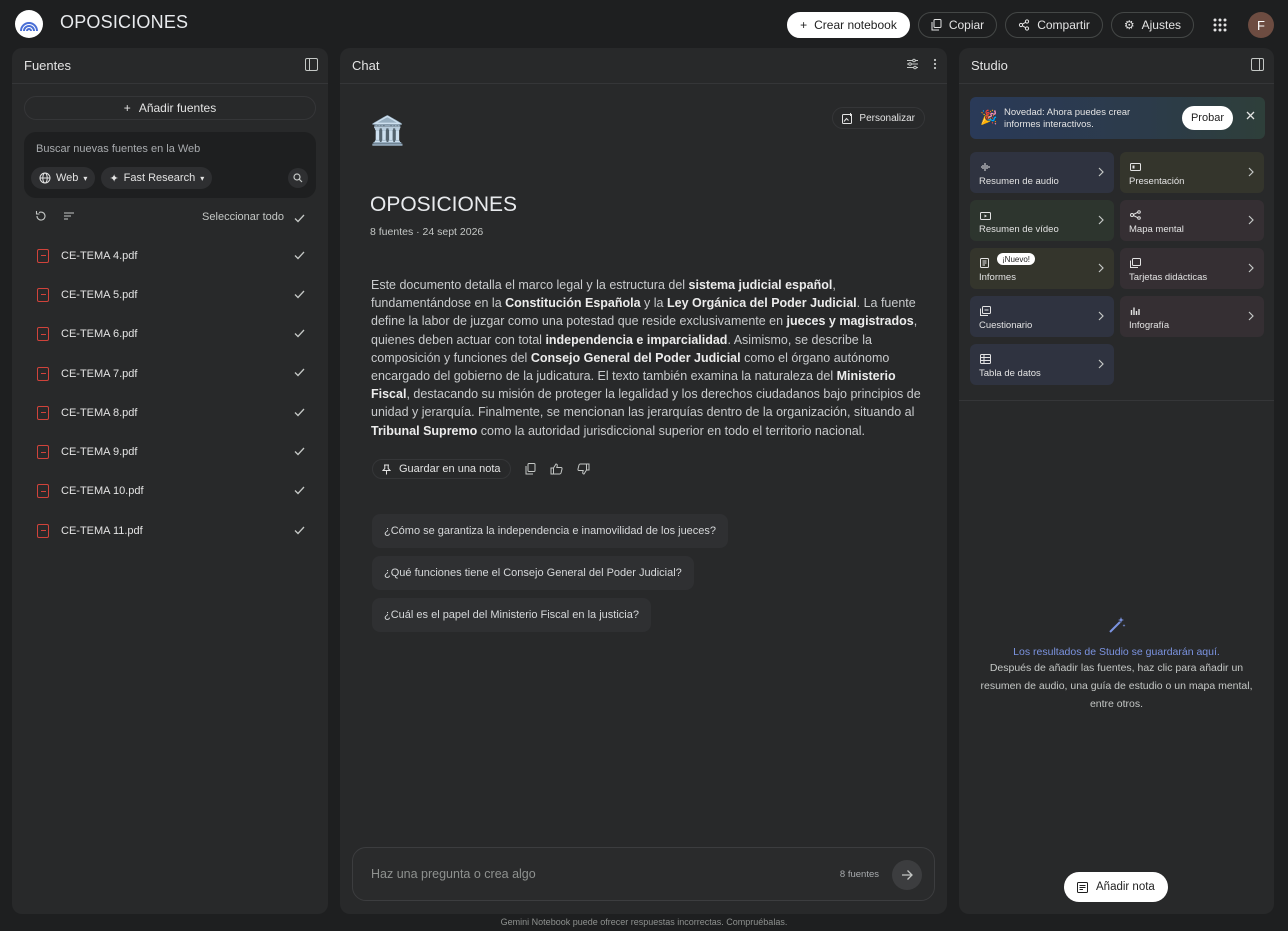  I want to click on source-item: CE-TEMA 11.pdf, so click(170, 530).